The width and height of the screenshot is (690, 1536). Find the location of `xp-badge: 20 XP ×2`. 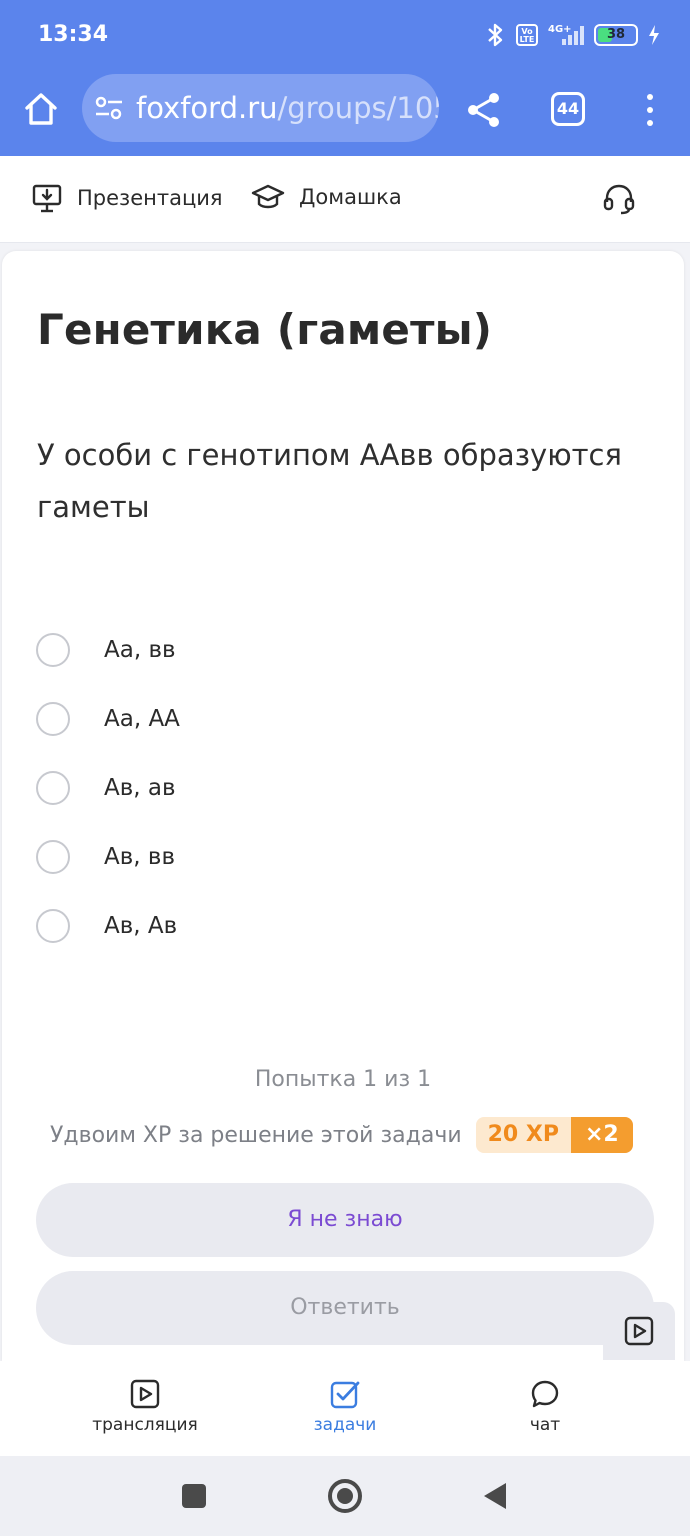

xp-badge: 20 XP ×2 is located at coordinates (554, 1135).